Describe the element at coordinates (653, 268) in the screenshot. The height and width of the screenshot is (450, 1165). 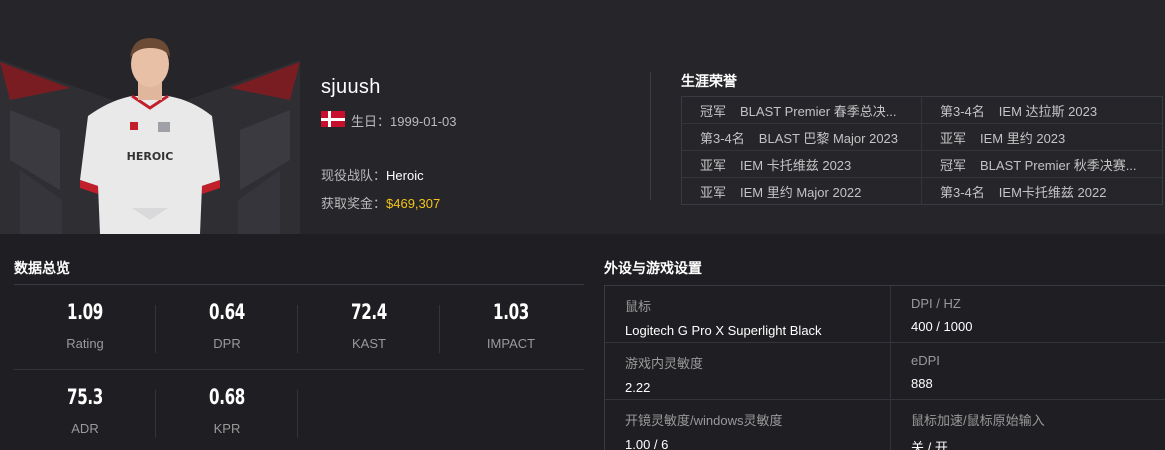
I see `gear-title: 外设与游戏设置` at that location.